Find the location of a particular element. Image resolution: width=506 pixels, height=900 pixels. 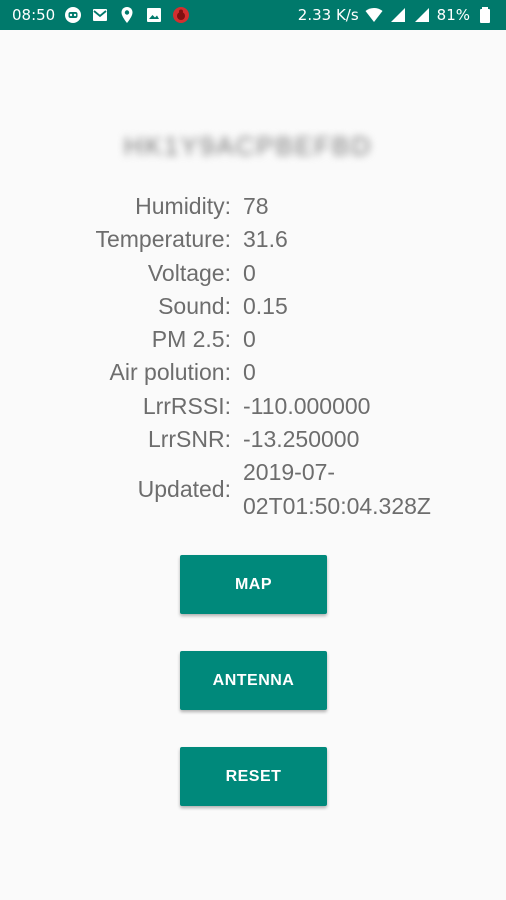

reading-row-voltage: Voltage: 0 is located at coordinates (253, 273).